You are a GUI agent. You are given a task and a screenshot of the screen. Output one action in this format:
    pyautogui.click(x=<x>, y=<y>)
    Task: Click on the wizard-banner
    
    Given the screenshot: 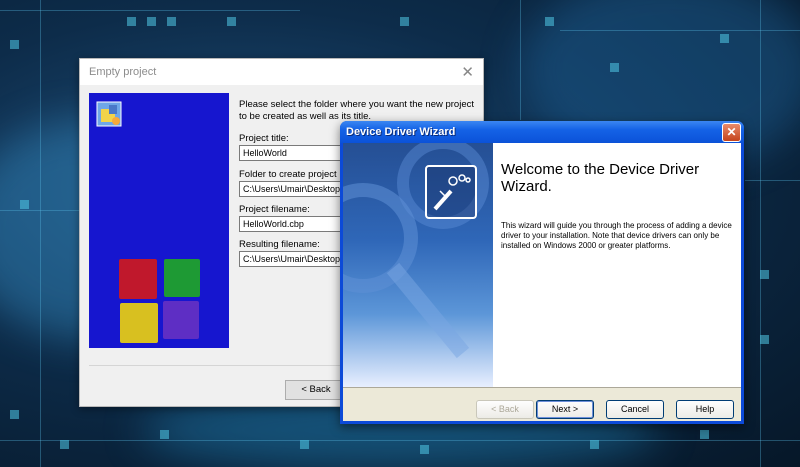 What is the action you would take?
    pyautogui.click(x=418, y=265)
    